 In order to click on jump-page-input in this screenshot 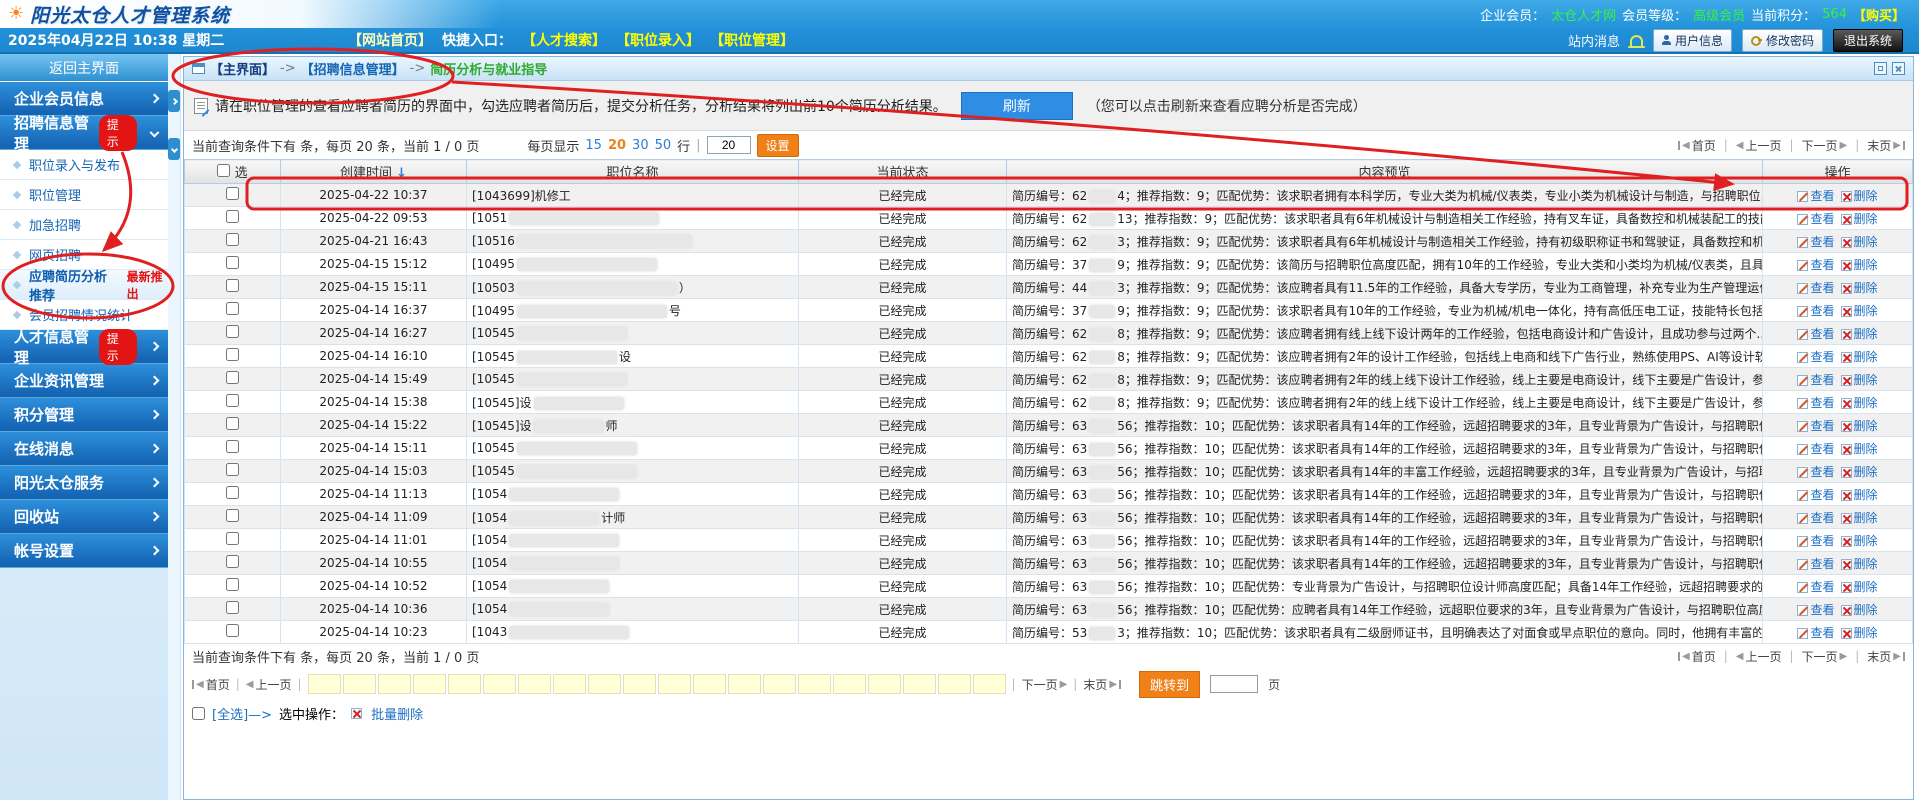, I will do `click(1234, 684)`.